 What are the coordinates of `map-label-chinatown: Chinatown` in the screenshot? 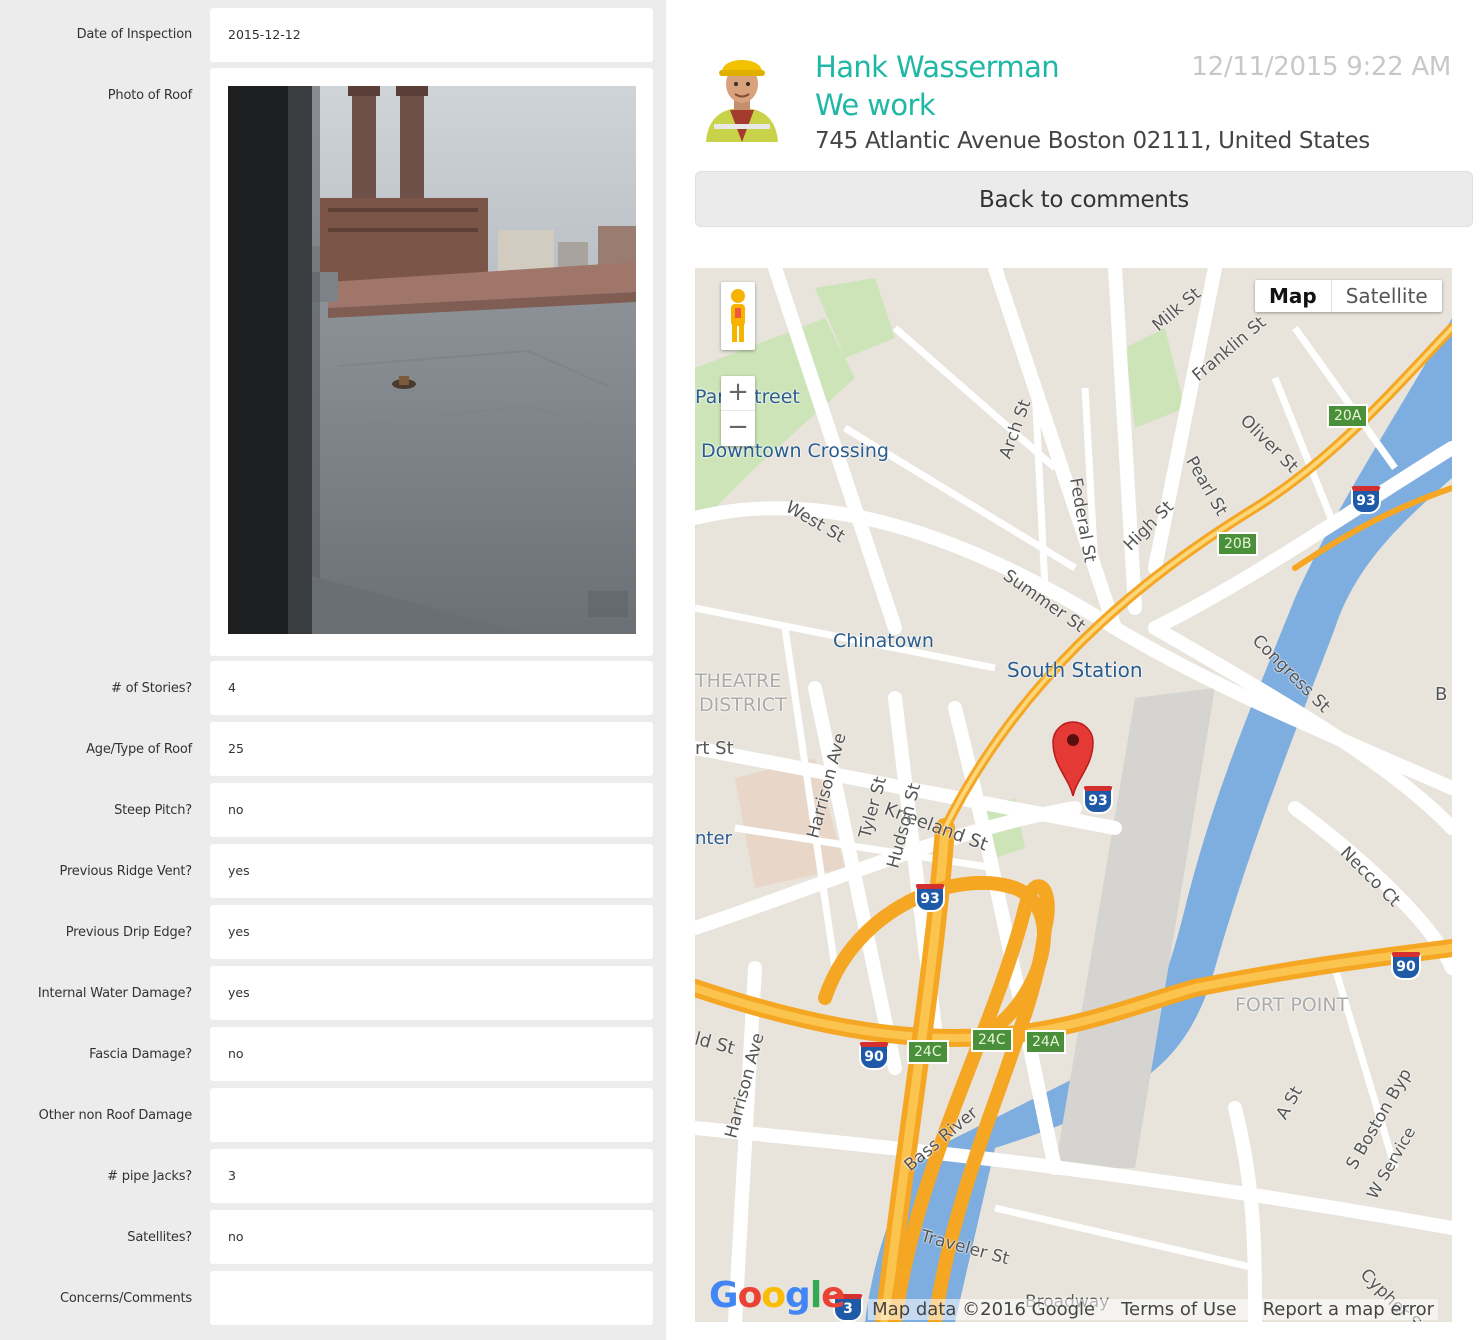 It's located at (883, 641).